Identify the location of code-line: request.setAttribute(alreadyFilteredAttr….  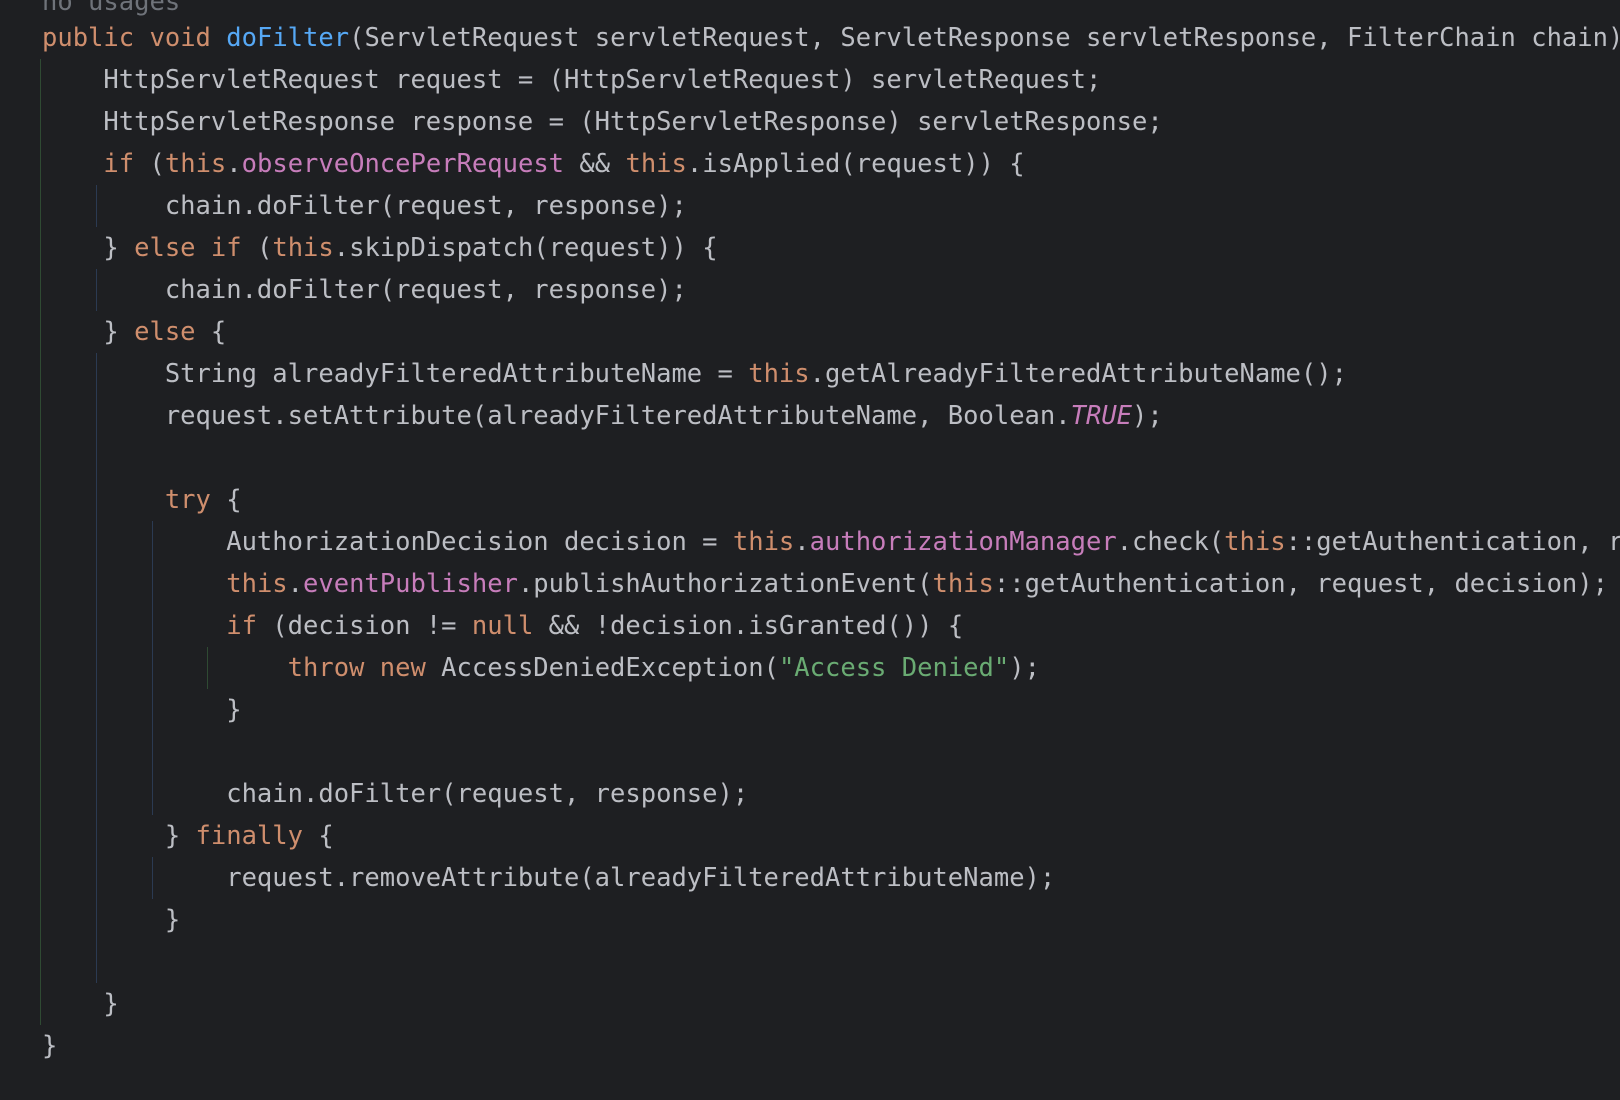
(602, 416).